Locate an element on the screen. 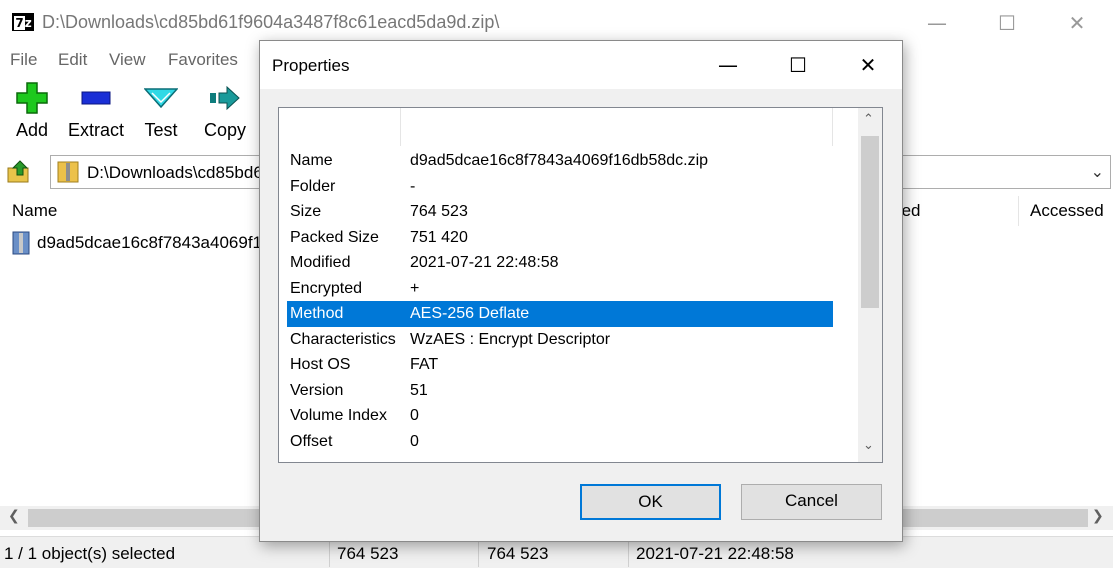 This screenshot has width=1113, height=569. property-row: Size 764 523 is located at coordinates (560, 212).